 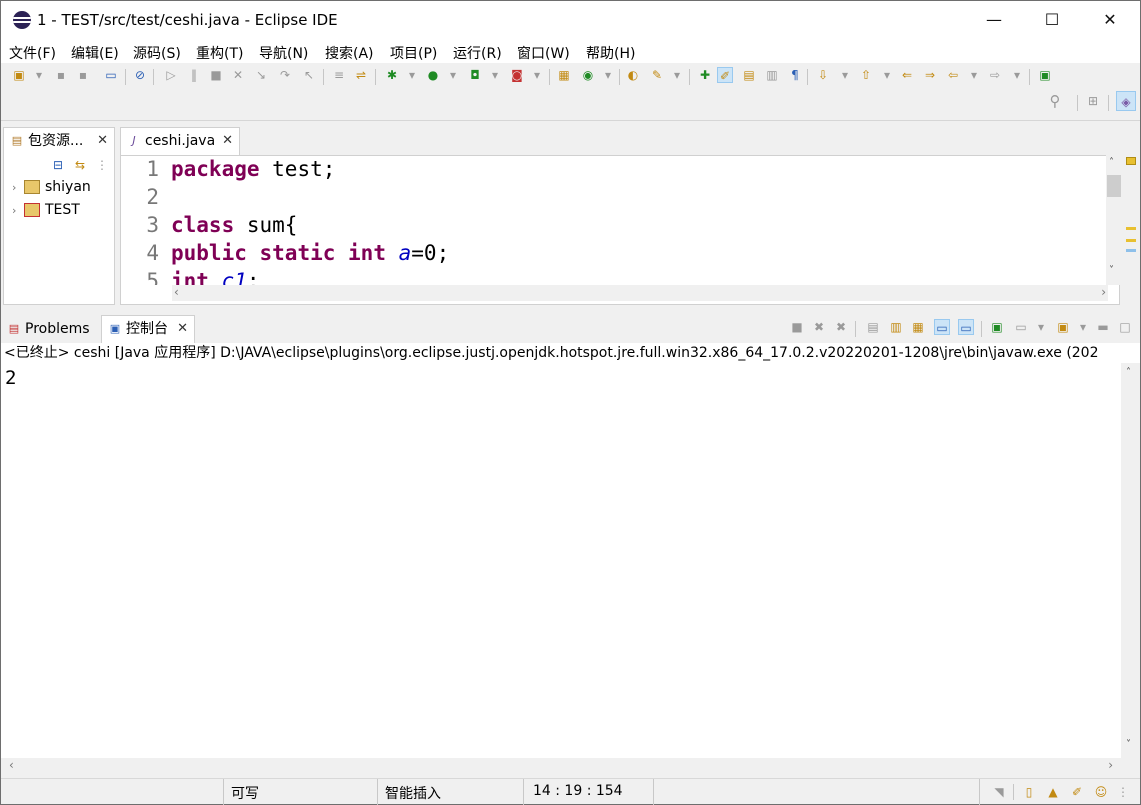 I want to click on search-icon: ⚲, so click(x=1055, y=101).